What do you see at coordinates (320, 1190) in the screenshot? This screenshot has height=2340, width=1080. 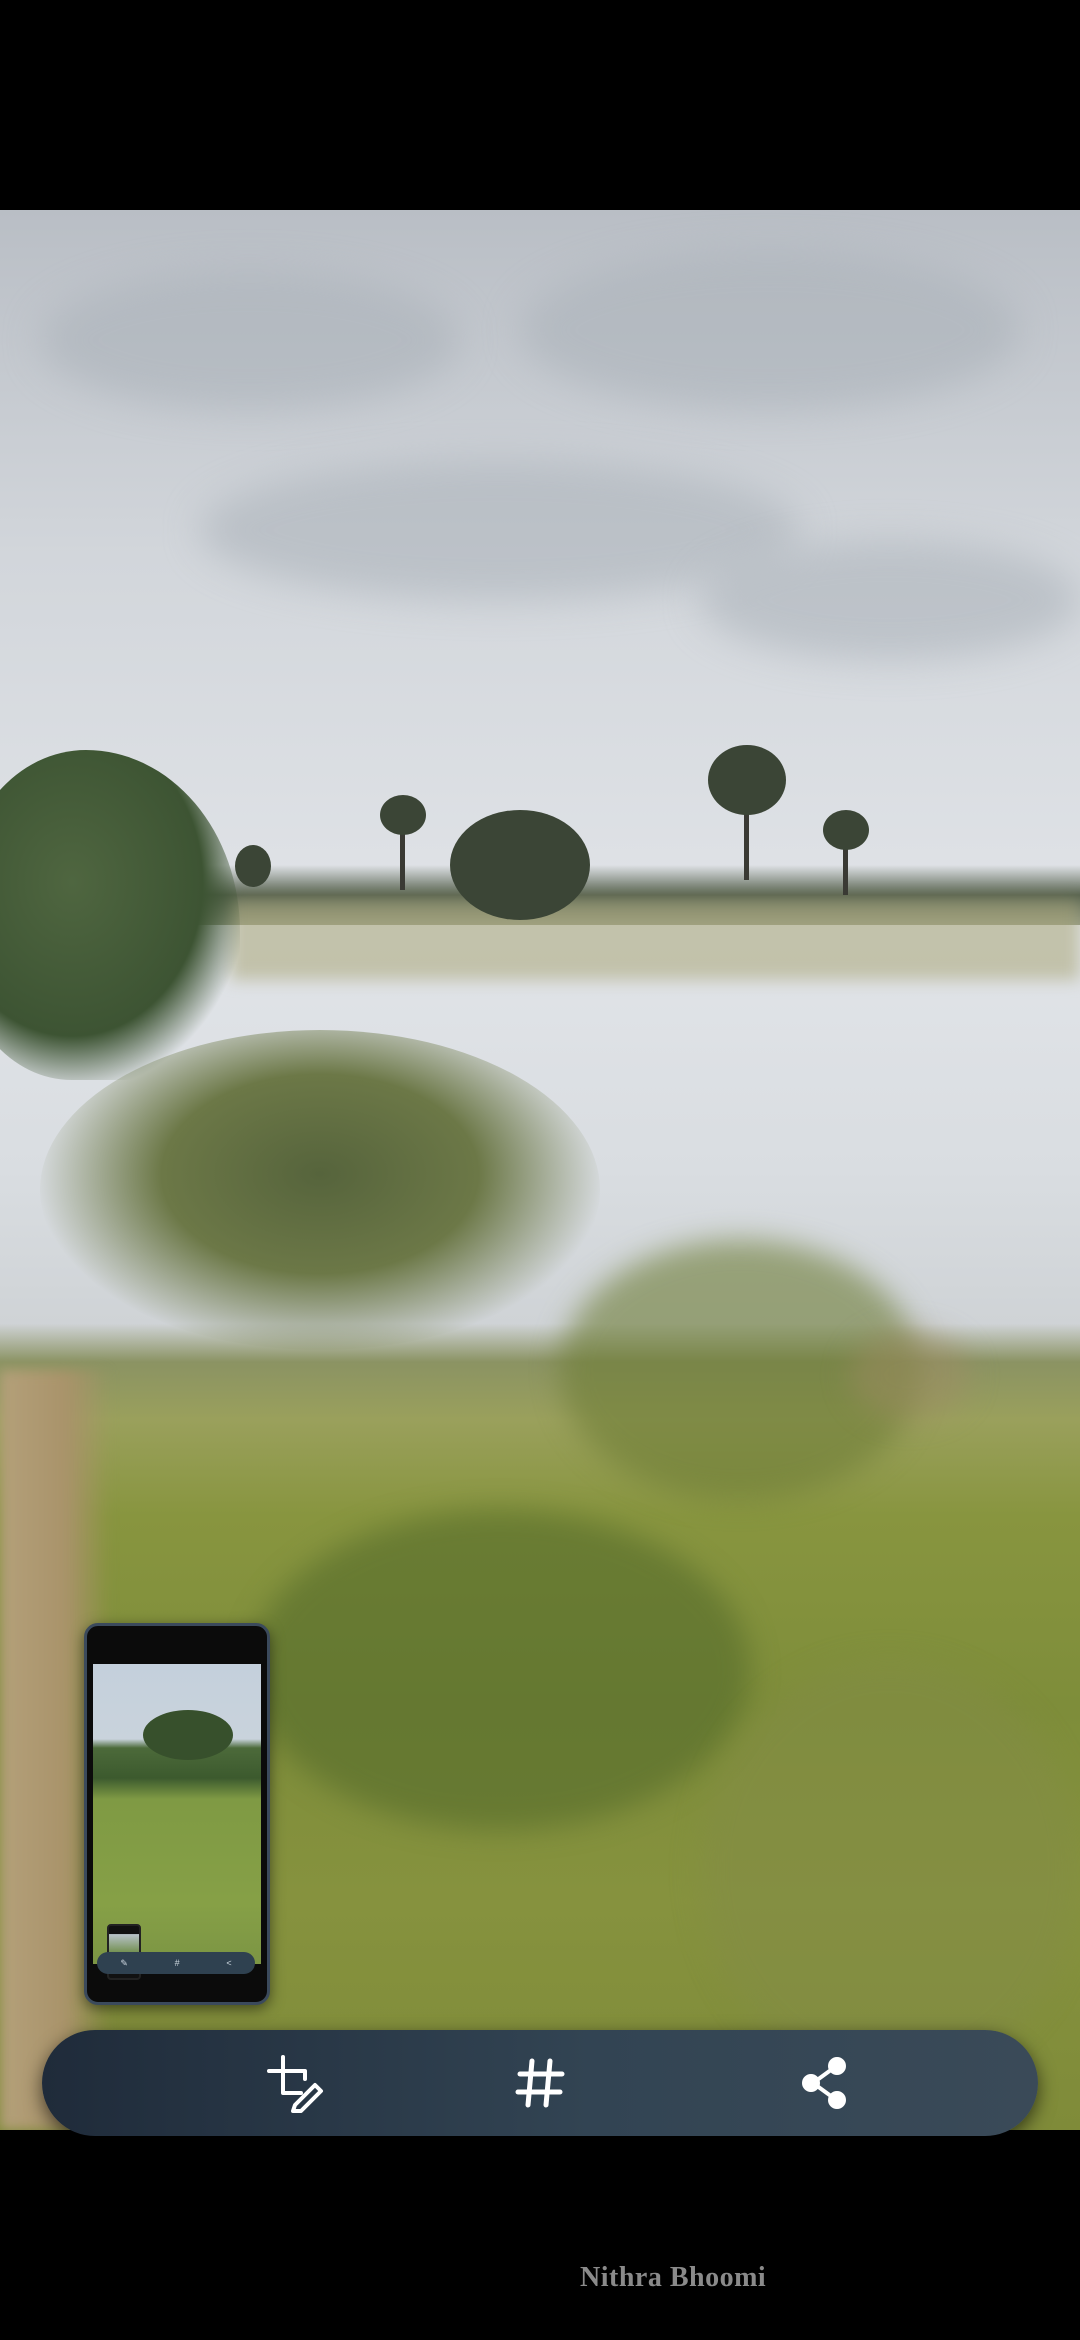 I see `grass-bush` at bounding box center [320, 1190].